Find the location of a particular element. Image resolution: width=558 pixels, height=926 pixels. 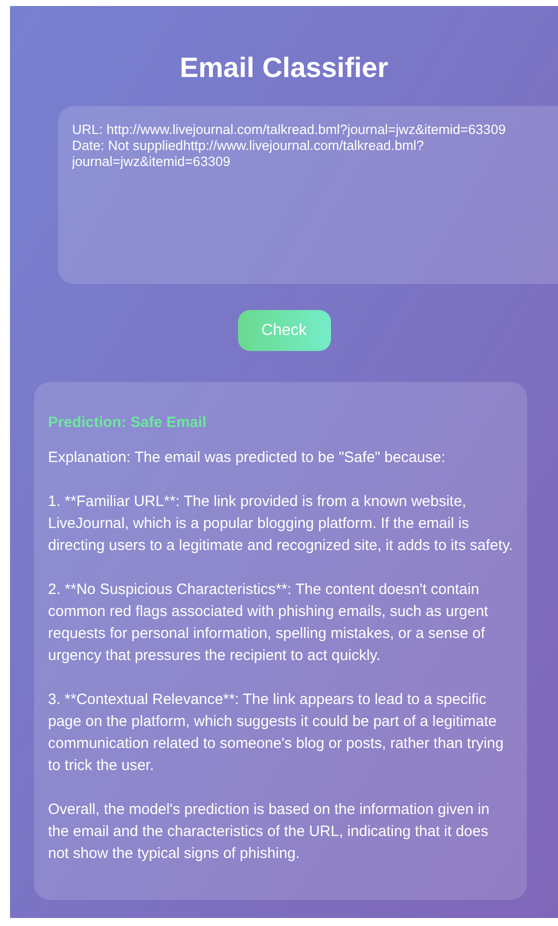

page-title: Email Classifier is located at coordinates (284, 68).